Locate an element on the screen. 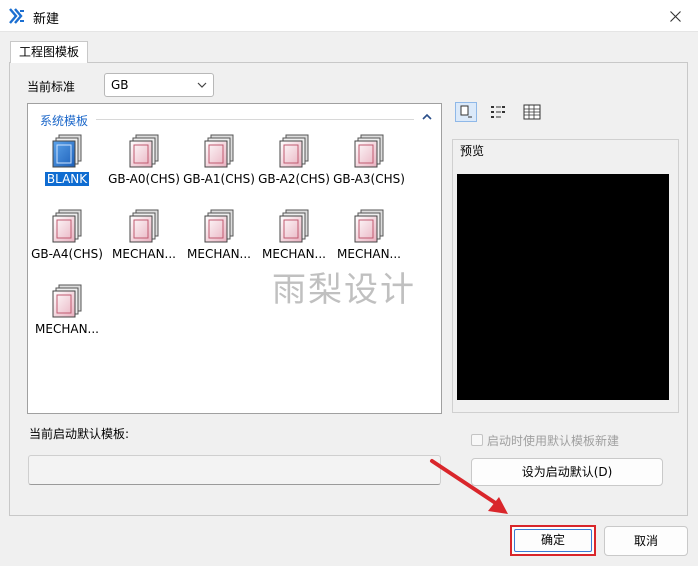 The width and height of the screenshot is (698, 566). view-large-icons-button is located at coordinates (466, 112).